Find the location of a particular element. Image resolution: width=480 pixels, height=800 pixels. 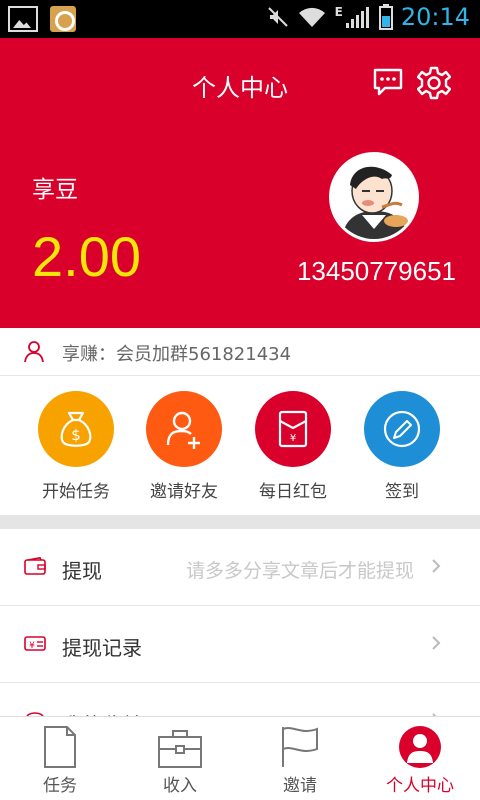

nav-label: 任务 is located at coordinates (60, 786).